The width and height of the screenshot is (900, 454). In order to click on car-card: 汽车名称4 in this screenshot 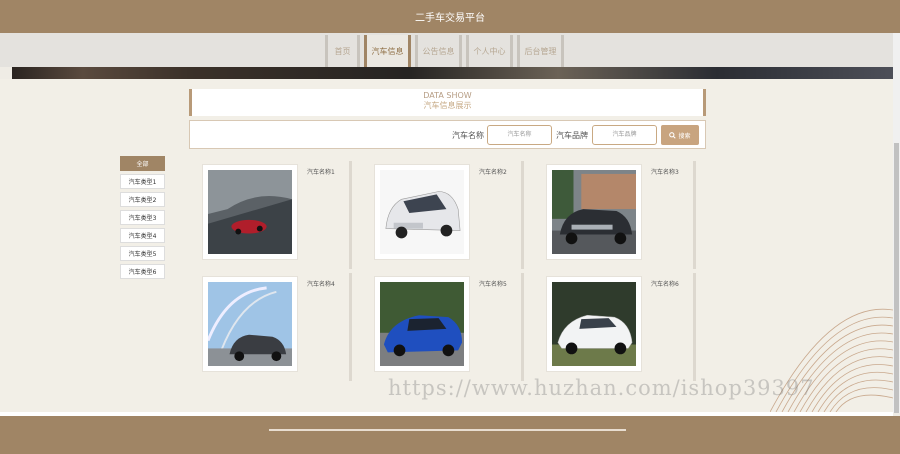, I will do `click(277, 327)`.